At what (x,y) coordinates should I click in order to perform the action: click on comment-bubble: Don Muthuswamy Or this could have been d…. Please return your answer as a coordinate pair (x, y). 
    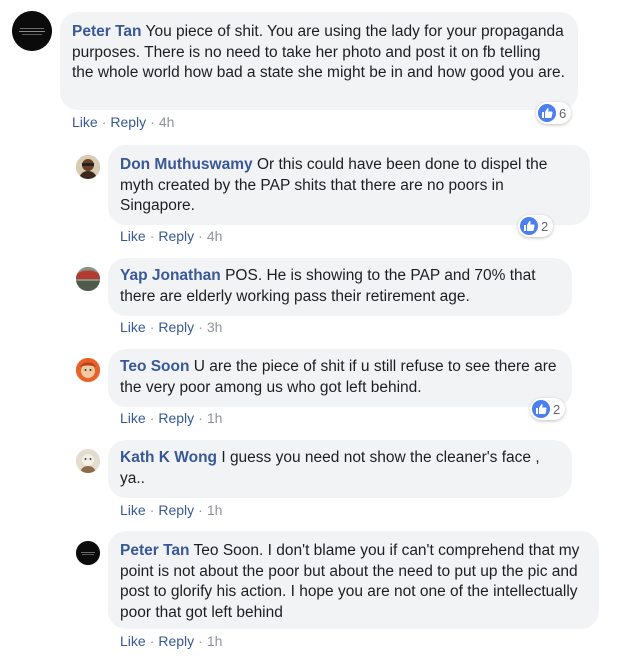
    Looking at the image, I should click on (349, 185).